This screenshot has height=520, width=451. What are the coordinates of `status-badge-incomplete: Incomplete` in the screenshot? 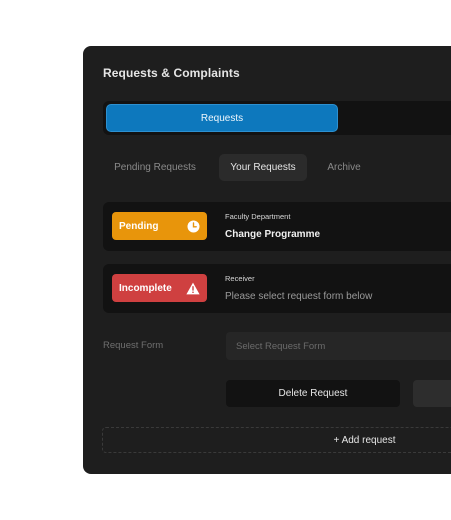 It's located at (159, 288).